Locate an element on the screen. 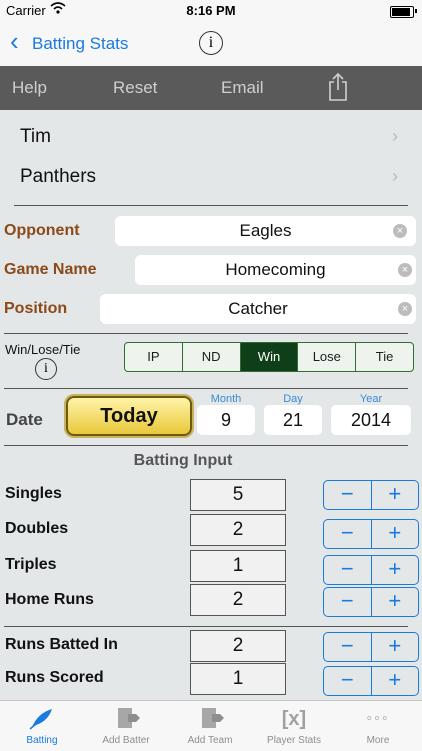 The height and width of the screenshot is (751, 422). clock: 8:16 PM is located at coordinates (211, 10).